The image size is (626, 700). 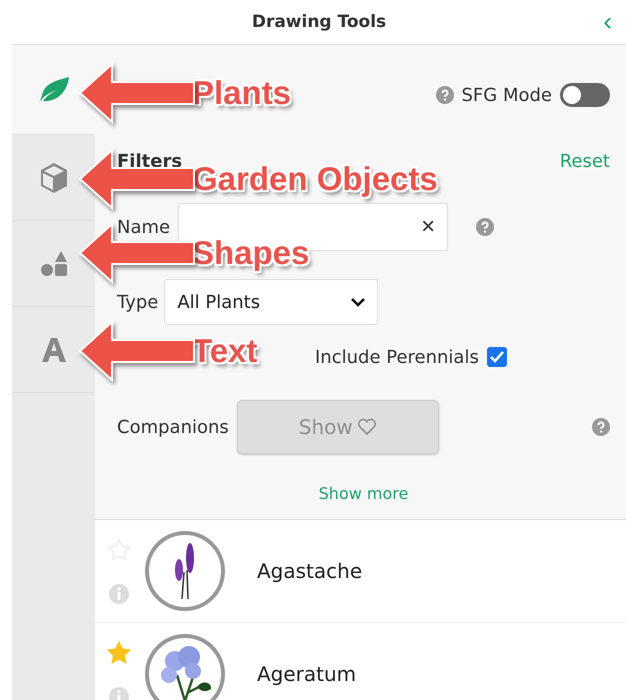 What do you see at coordinates (397, 357) in the screenshot?
I see `include-perennials-label: Include Perennials` at bounding box center [397, 357].